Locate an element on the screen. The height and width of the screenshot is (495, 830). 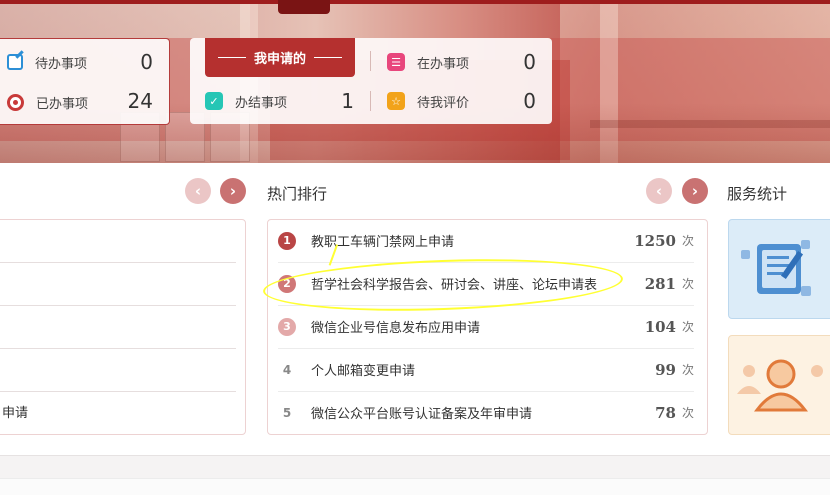
in-progress-label: 在办事项 is located at coordinates (443, 64).